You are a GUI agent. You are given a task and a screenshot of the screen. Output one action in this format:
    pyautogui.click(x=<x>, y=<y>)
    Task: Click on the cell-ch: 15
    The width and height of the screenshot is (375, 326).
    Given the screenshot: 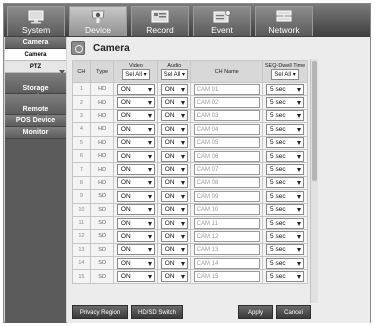 What is the action you would take?
    pyautogui.click(x=81, y=276)
    